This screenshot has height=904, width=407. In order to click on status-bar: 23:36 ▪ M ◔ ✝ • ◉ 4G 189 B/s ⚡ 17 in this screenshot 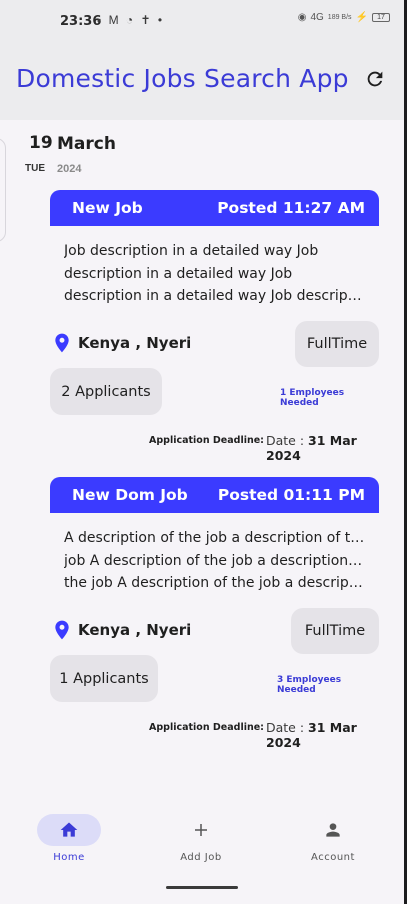, I will do `click(202, 22)`.